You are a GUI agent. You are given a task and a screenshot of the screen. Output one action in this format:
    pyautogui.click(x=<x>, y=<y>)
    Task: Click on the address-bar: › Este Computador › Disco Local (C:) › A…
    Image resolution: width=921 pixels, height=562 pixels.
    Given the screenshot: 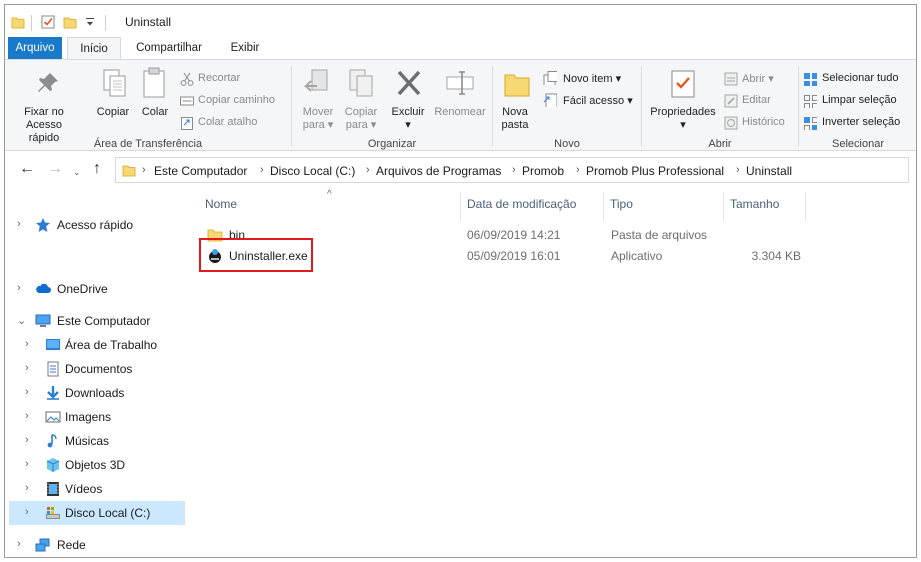 What is the action you would take?
    pyautogui.click(x=512, y=170)
    